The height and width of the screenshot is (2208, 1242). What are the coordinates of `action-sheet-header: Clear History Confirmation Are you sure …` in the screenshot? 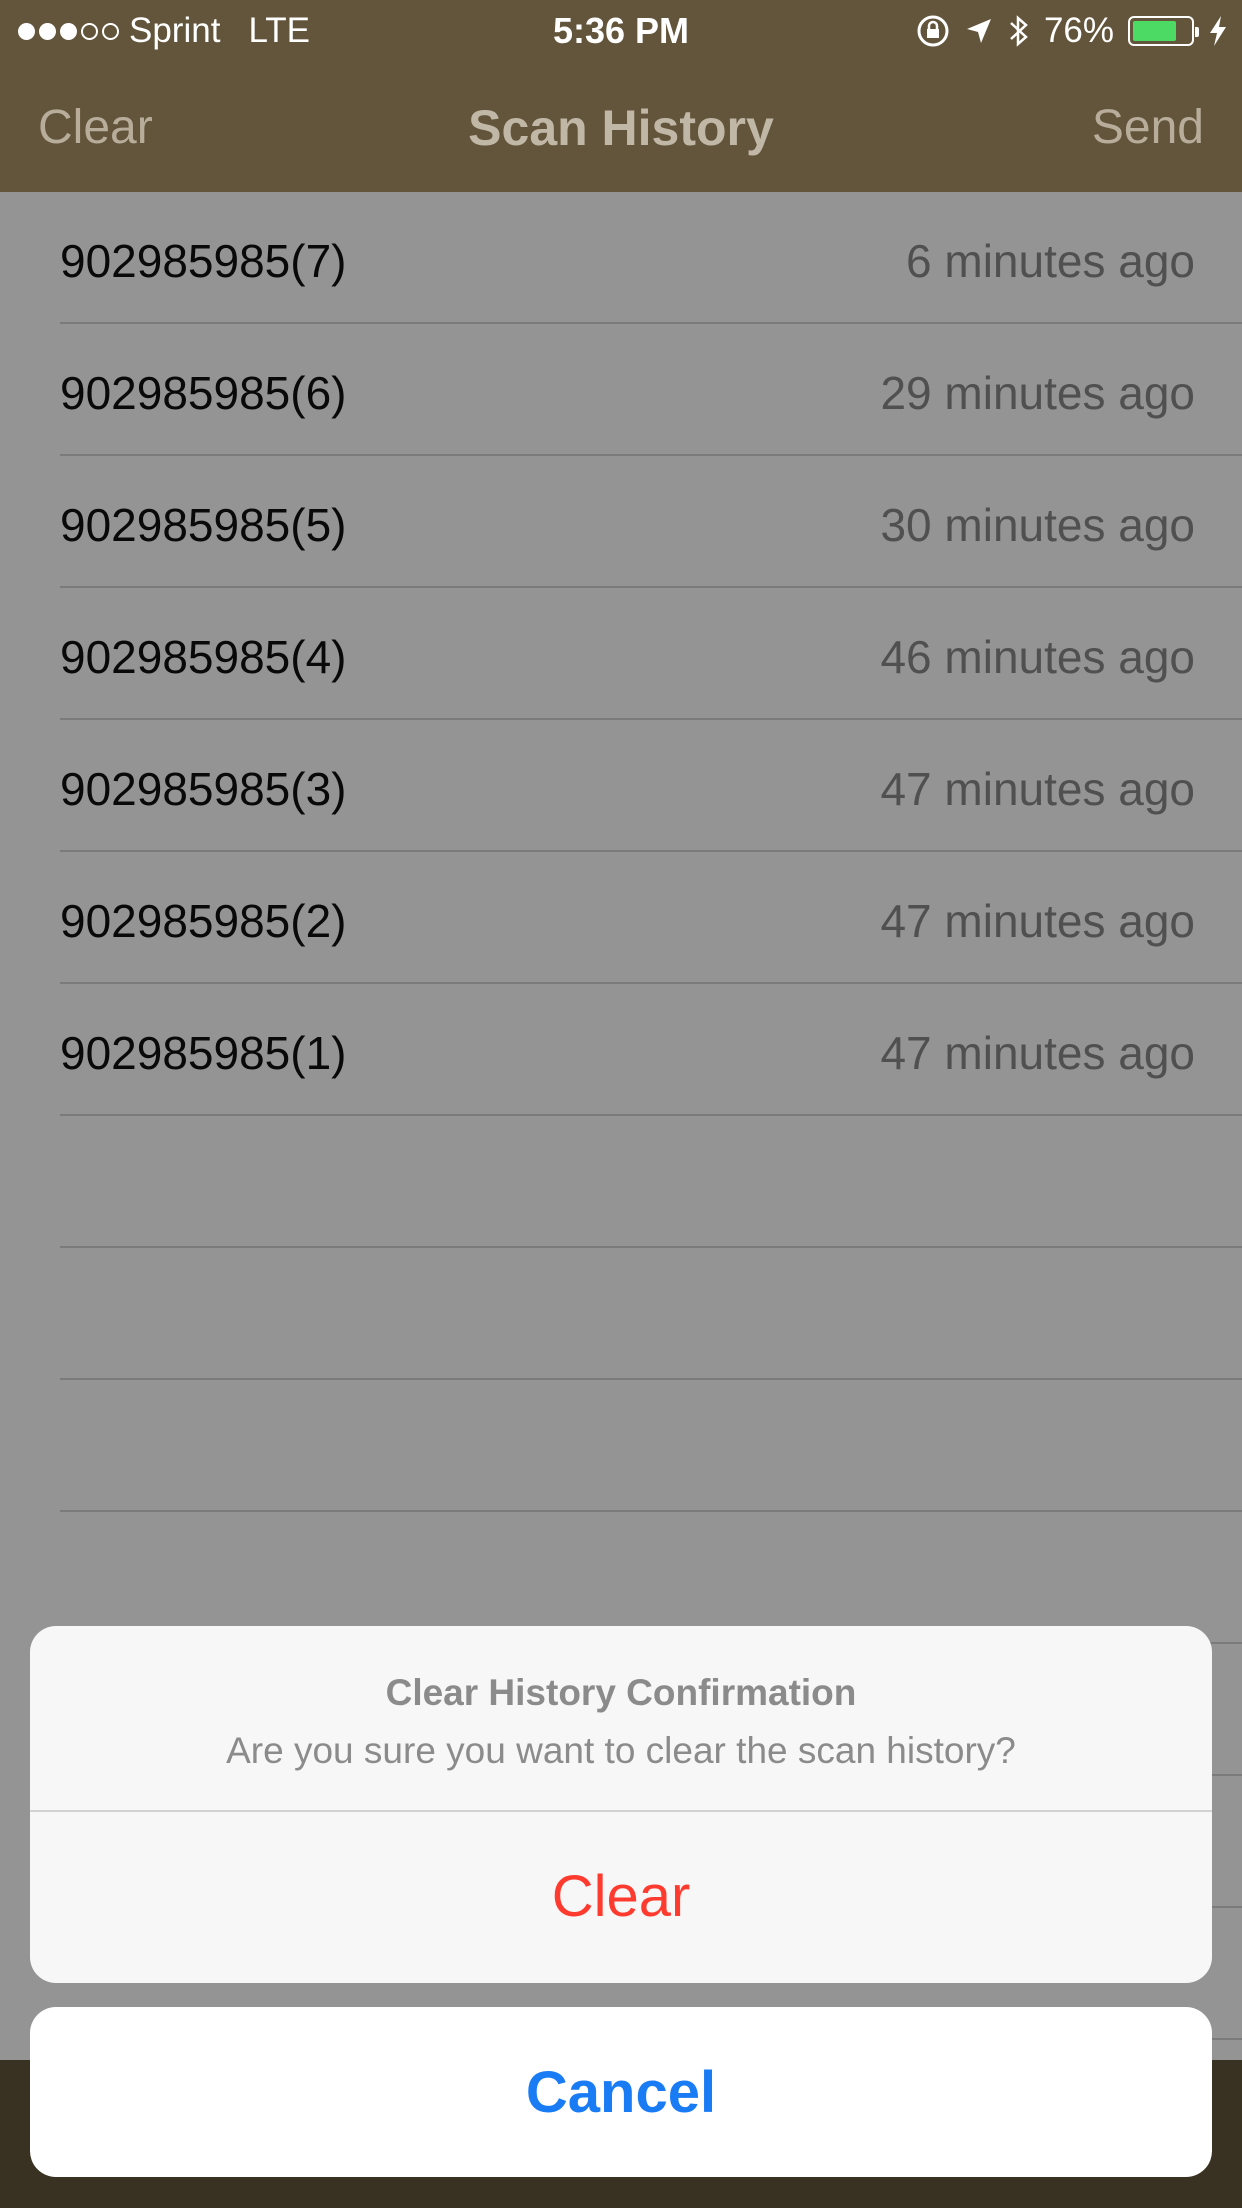 It's located at (621, 1719).